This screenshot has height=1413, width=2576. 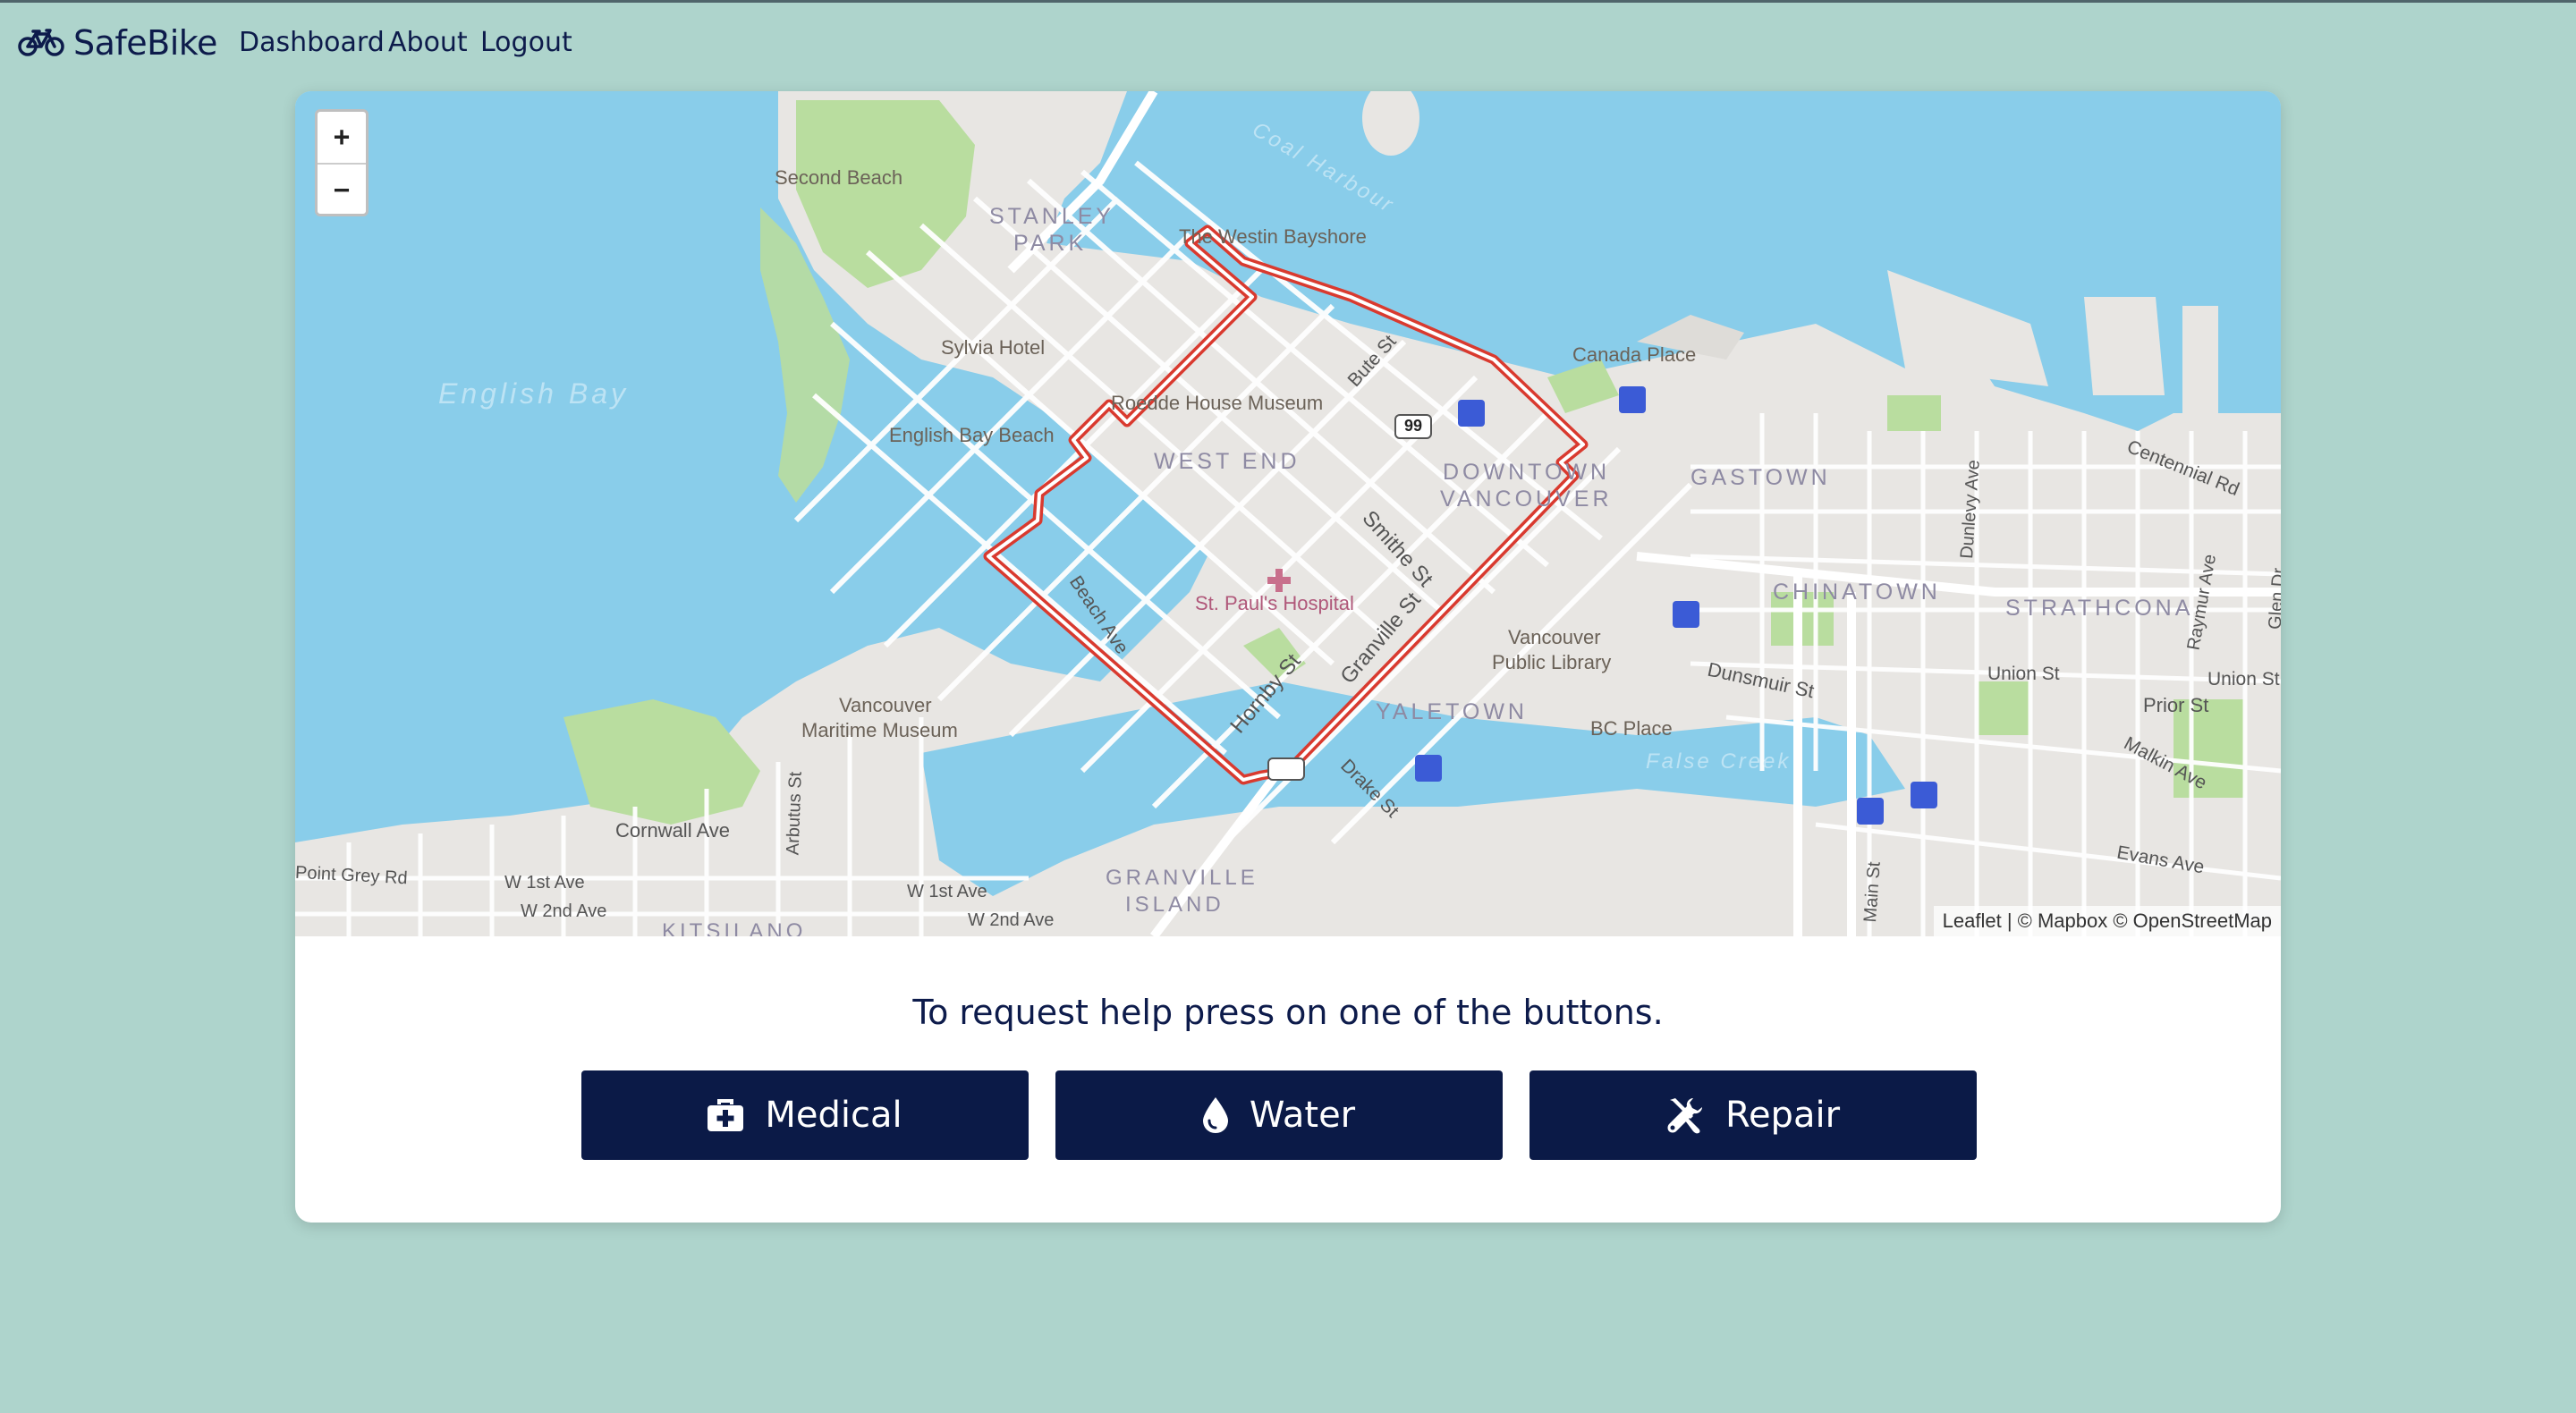 What do you see at coordinates (1011, 920) in the screenshot?
I see `map-label-w-2nd-ave-2: W 2nd Ave` at bounding box center [1011, 920].